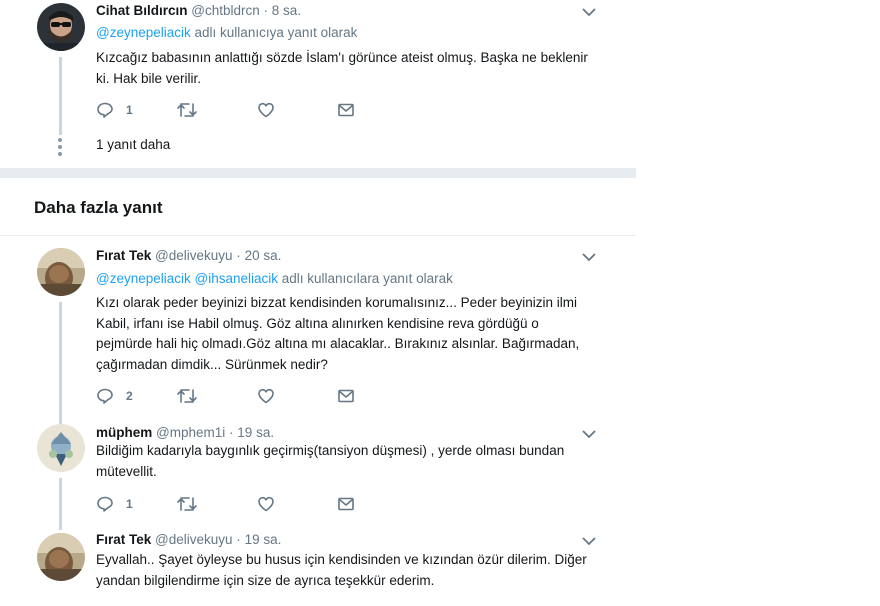 The height and width of the screenshot is (606, 880). Describe the element at coordinates (318, 235) in the screenshot. I see `divider-line` at that location.